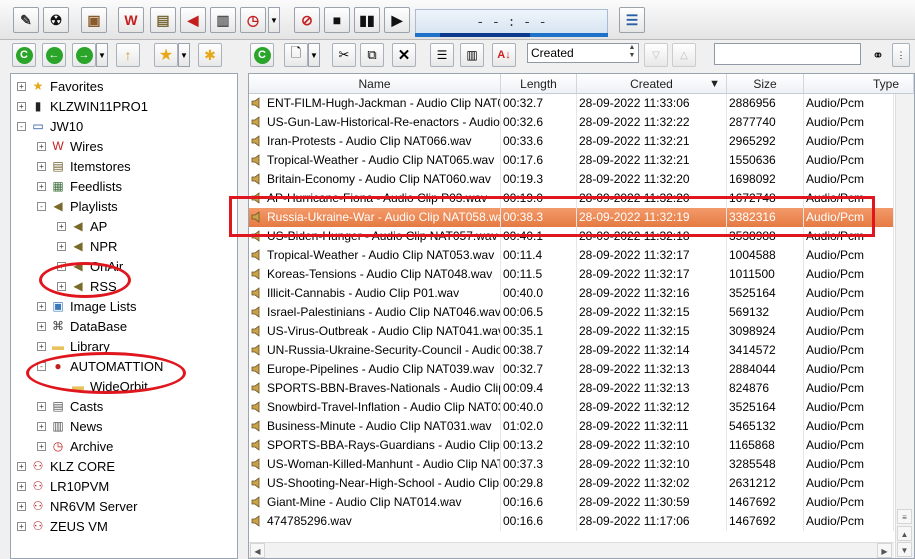  I want to click on column-header-type: Type, so click(859, 84).